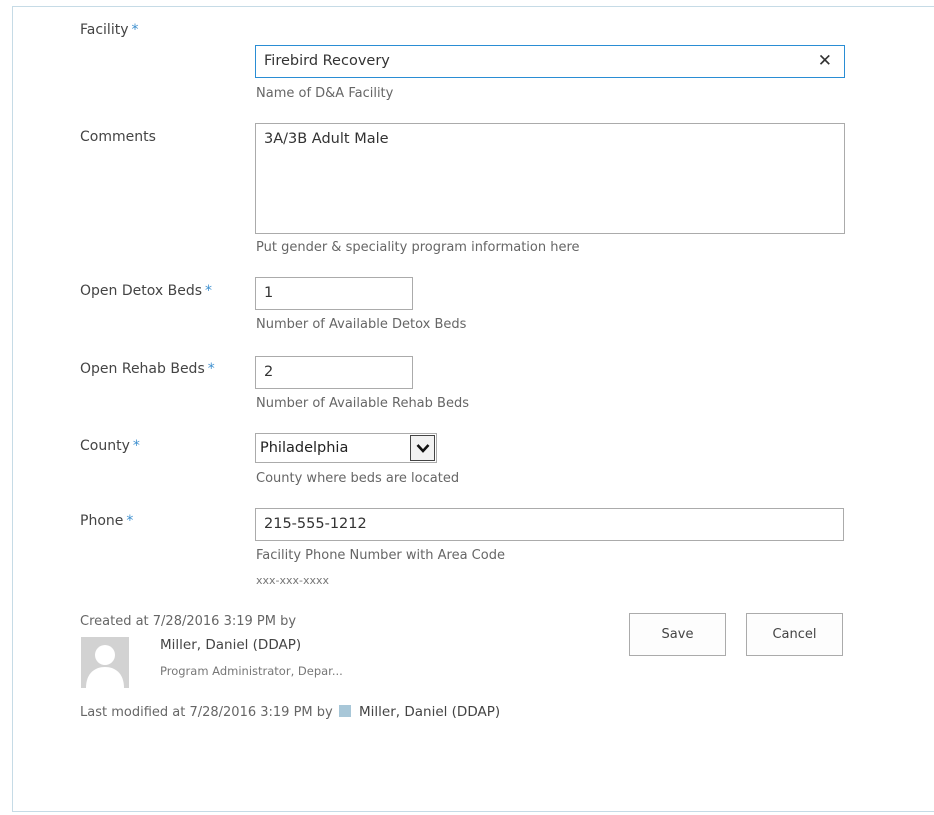 The width and height of the screenshot is (934, 815). What do you see at coordinates (269, 293) in the screenshot?
I see `open-detox-beds-value: 1` at bounding box center [269, 293].